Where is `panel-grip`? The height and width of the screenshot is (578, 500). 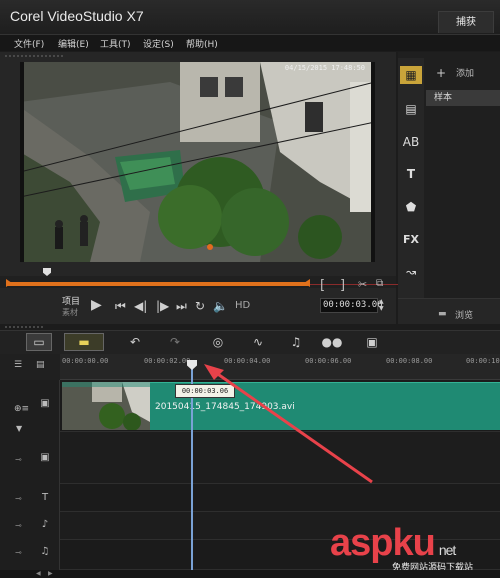 panel-grip is located at coordinates (34, 56).